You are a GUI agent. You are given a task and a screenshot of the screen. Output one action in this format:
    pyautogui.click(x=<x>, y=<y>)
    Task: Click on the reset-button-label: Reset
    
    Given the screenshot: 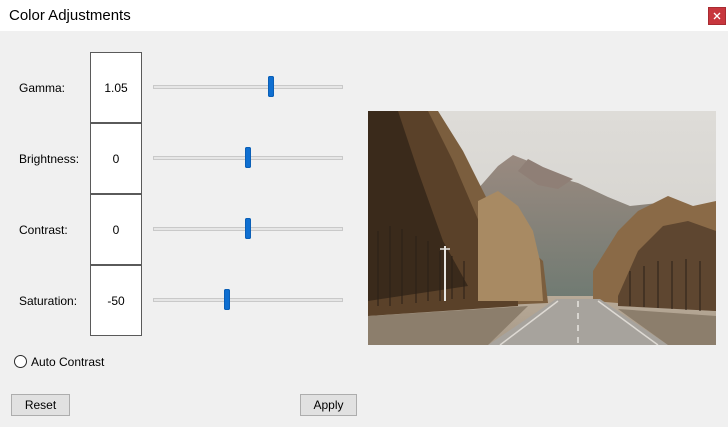 What is the action you would take?
    pyautogui.click(x=40, y=405)
    